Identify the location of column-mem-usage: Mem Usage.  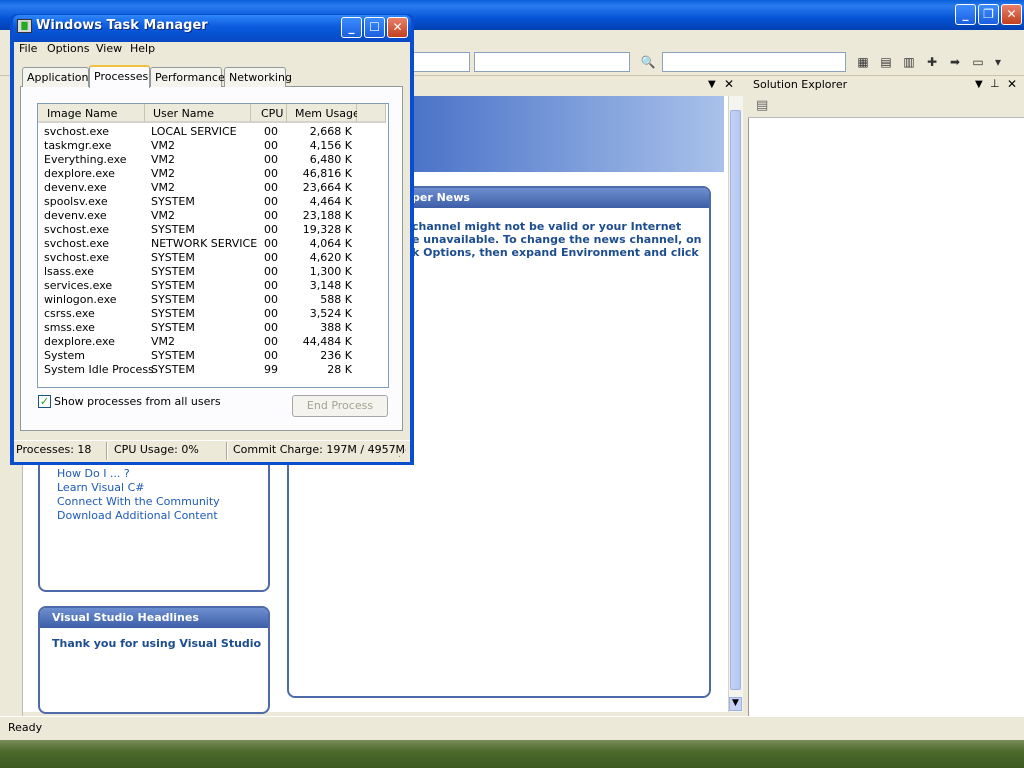
(323, 113).